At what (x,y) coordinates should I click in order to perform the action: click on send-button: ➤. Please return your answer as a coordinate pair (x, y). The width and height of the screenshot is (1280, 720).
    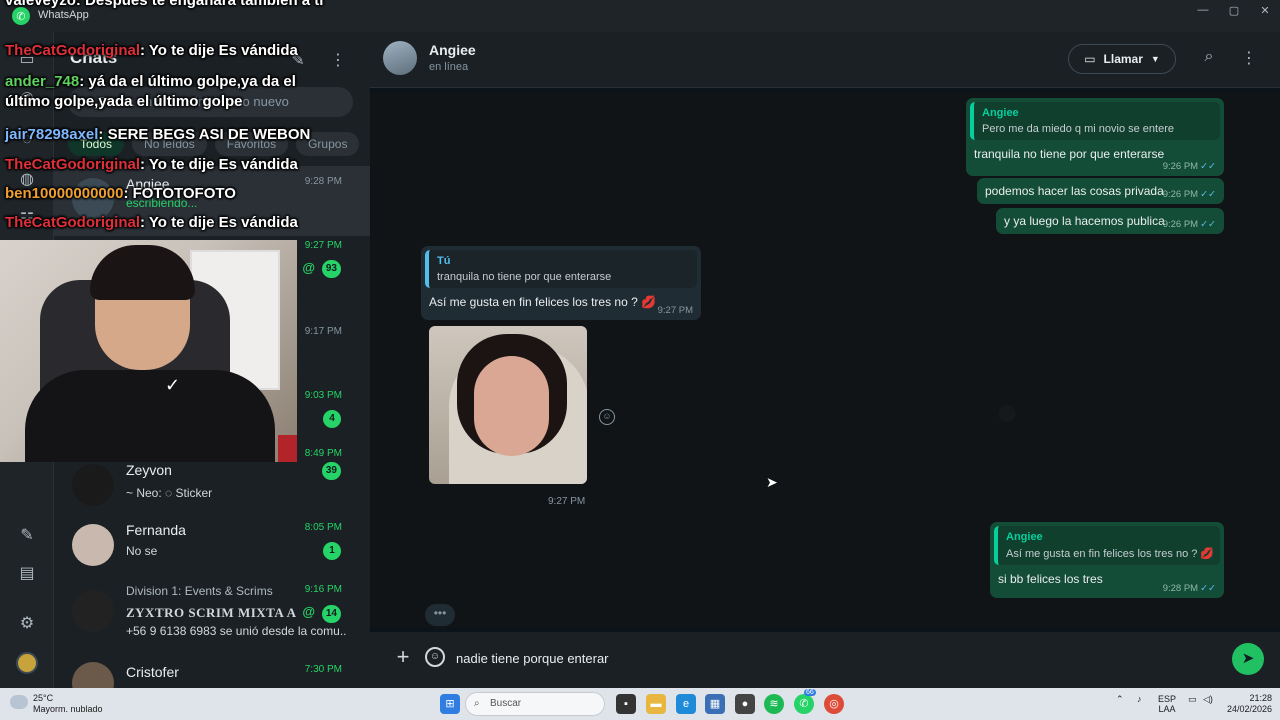
    Looking at the image, I should click on (1248, 659).